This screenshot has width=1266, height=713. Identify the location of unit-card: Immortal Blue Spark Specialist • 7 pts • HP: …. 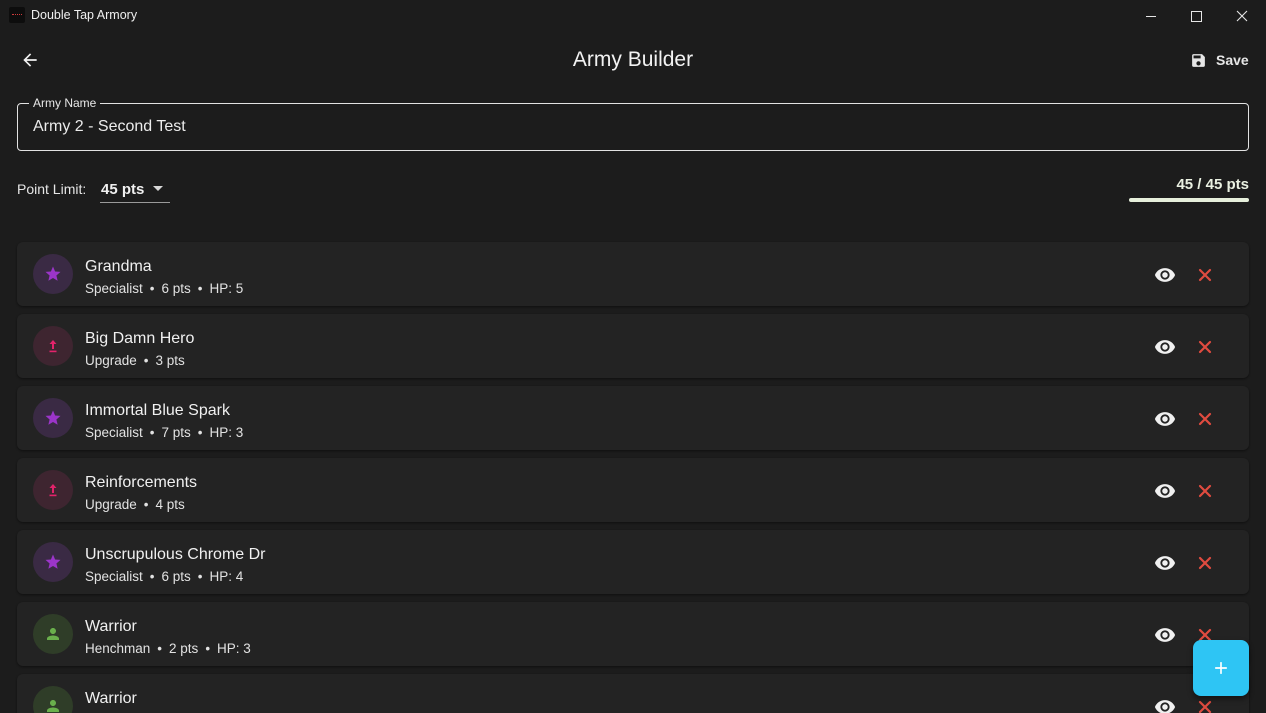
(633, 418).